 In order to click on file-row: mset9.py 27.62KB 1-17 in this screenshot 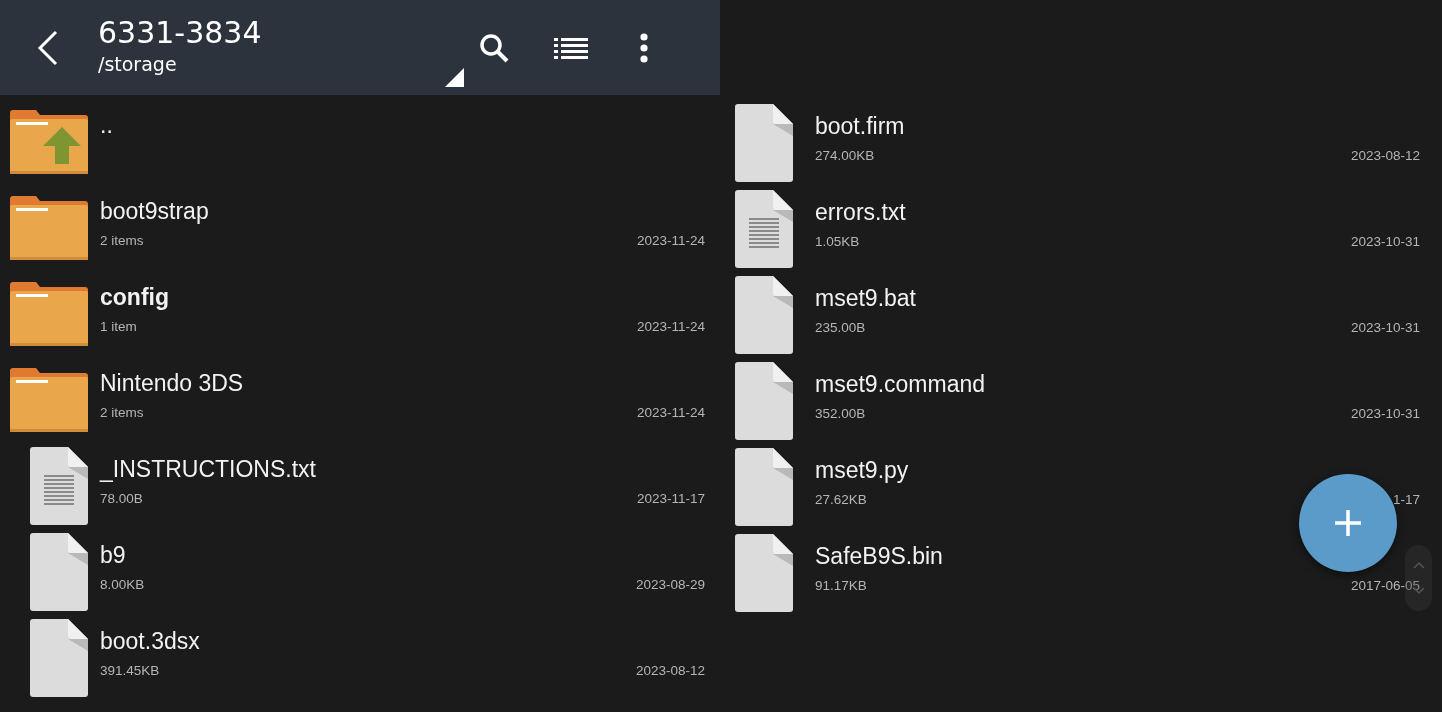, I will do `click(1077, 487)`.